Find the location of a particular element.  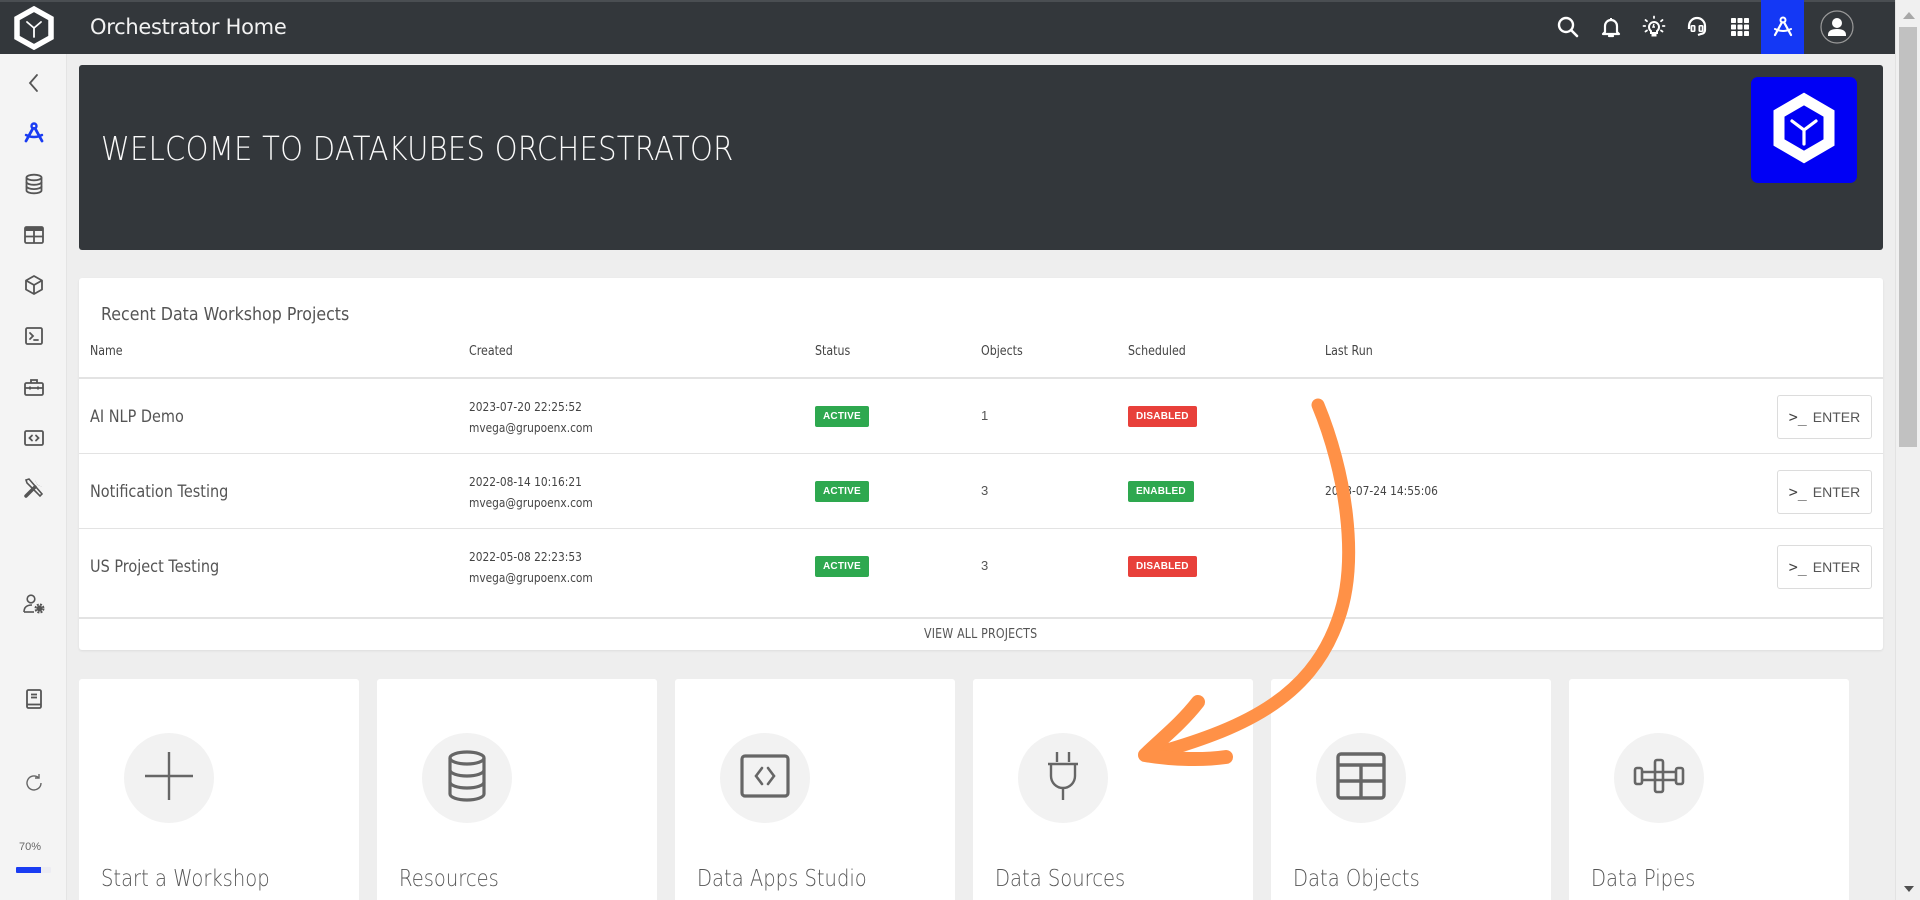

created-by: mvega@grupoenx.com is located at coordinates (531, 427).